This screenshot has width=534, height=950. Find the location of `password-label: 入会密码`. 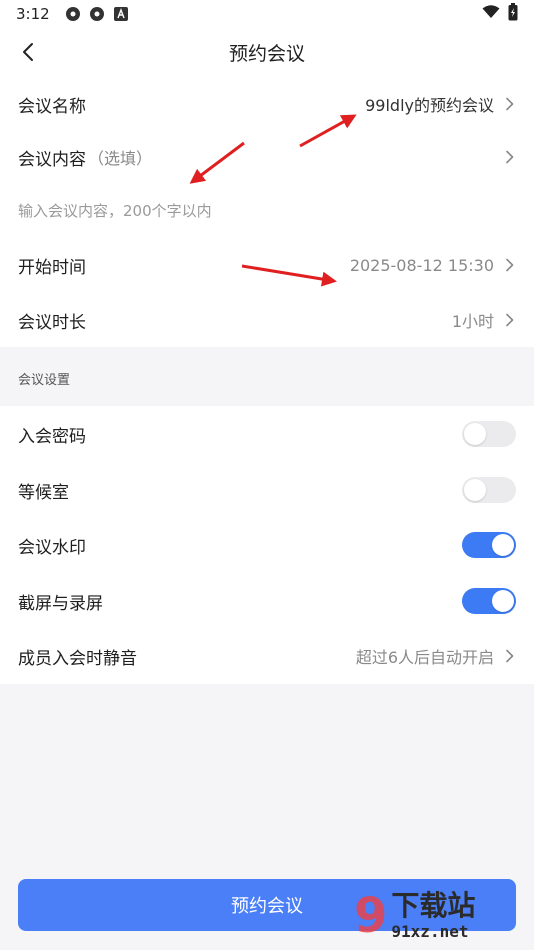

password-label: 入会密码 is located at coordinates (52, 436).